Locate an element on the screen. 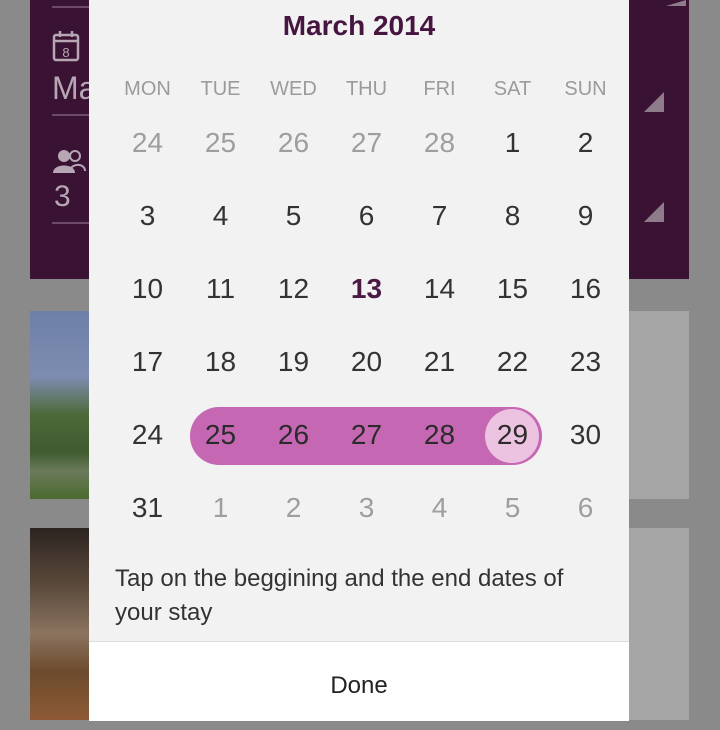 The image size is (720, 730). calendar-day-outside-month: 4 is located at coordinates (439, 508).